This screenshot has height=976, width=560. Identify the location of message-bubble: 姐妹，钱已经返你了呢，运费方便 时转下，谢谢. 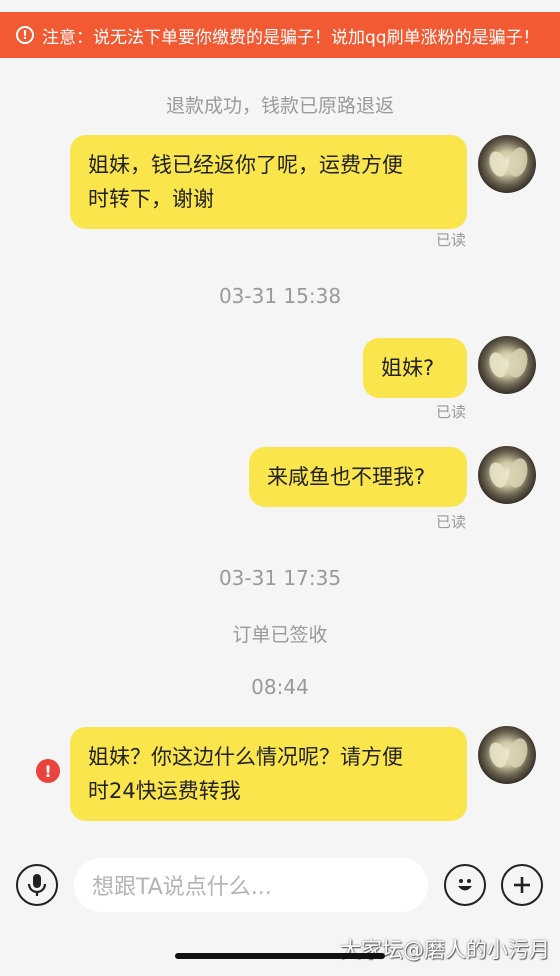
(268, 182).